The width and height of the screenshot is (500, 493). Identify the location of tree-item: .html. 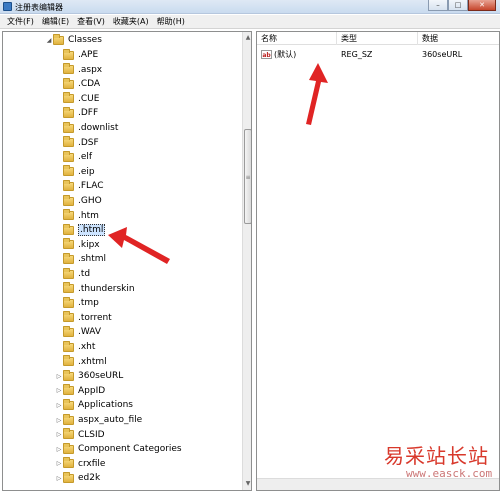
(82, 230).